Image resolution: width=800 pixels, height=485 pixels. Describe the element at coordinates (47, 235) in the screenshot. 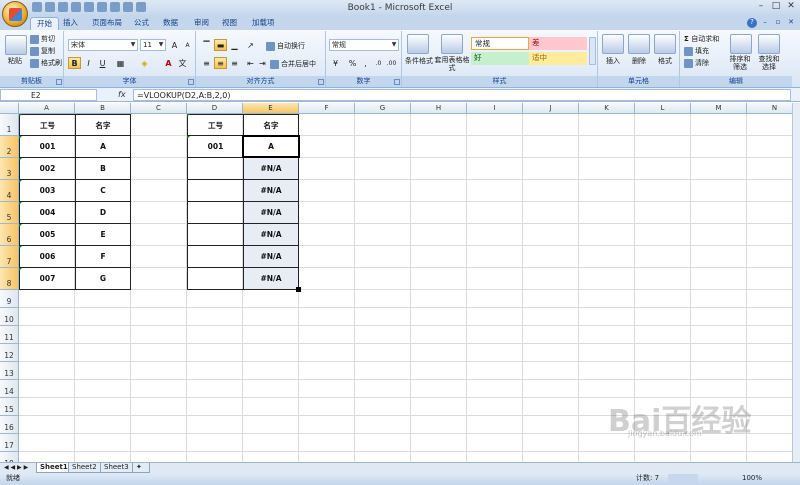

I see `cell-A6: 005` at that location.